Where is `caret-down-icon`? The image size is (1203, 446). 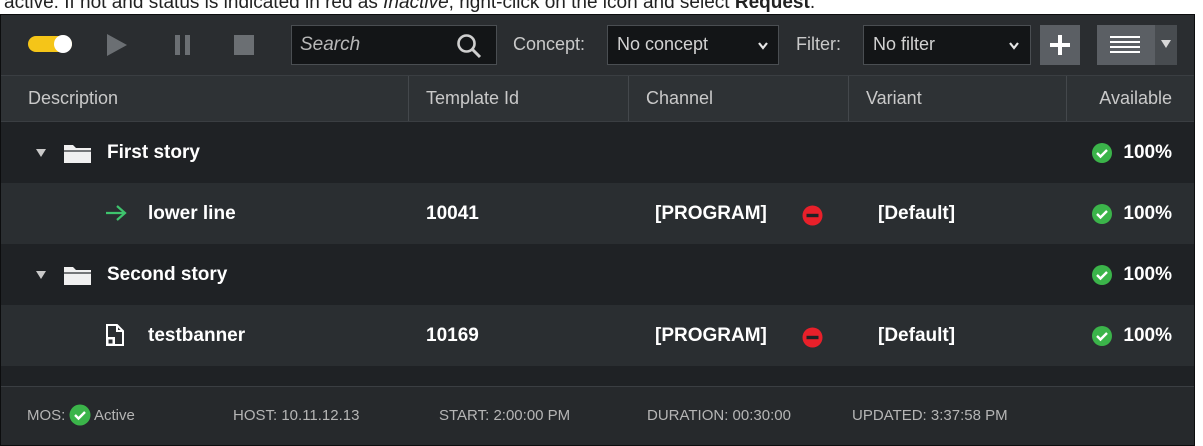 caret-down-icon is located at coordinates (1166, 44).